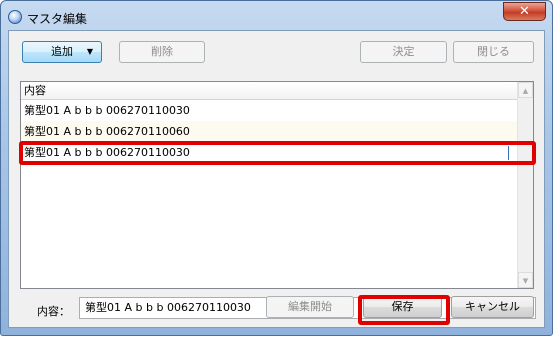  I want to click on app-icon, so click(15, 17).